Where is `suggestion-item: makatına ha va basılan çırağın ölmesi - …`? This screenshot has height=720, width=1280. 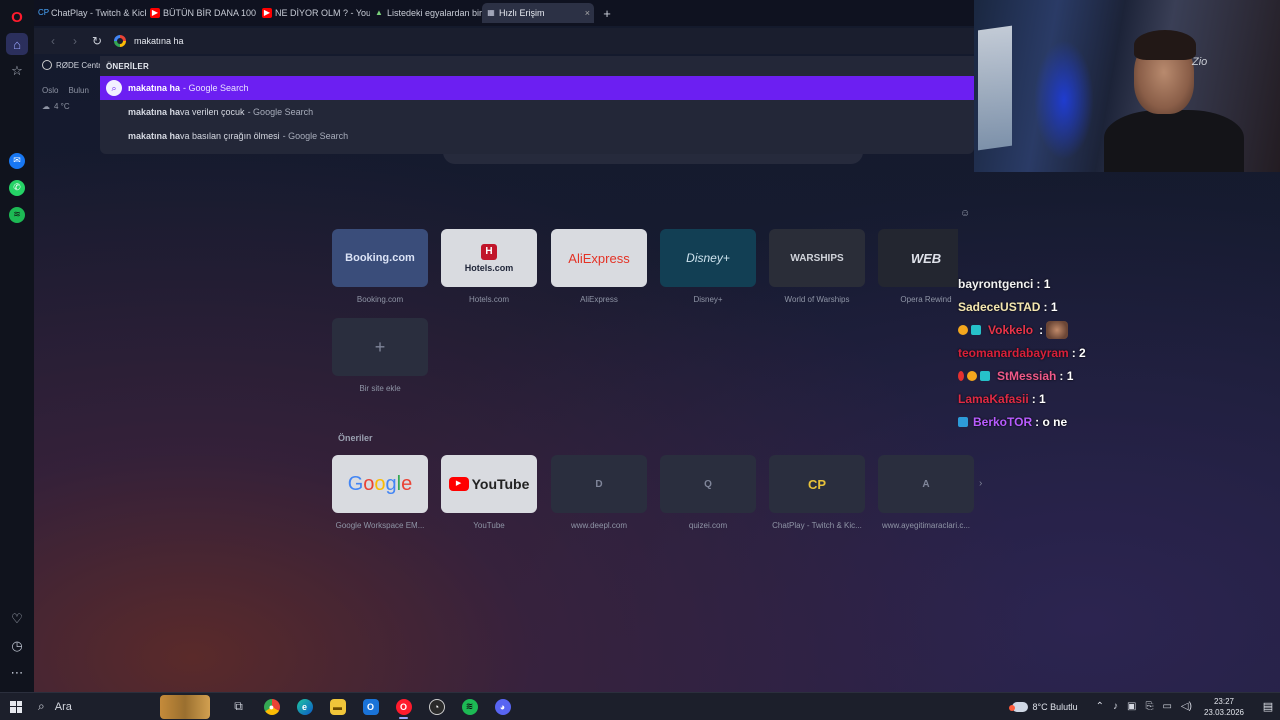 suggestion-item: makatına ha va basılan çırağın ölmesi - … is located at coordinates (537, 136).